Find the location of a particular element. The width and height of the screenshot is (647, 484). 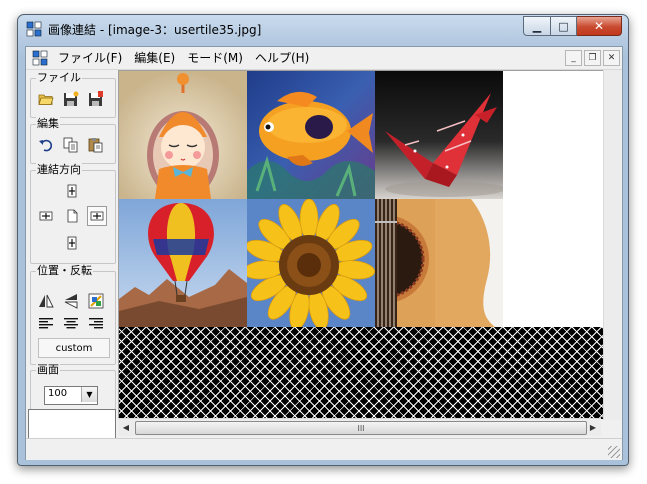

child-restore-button: ❐ is located at coordinates (592, 58).